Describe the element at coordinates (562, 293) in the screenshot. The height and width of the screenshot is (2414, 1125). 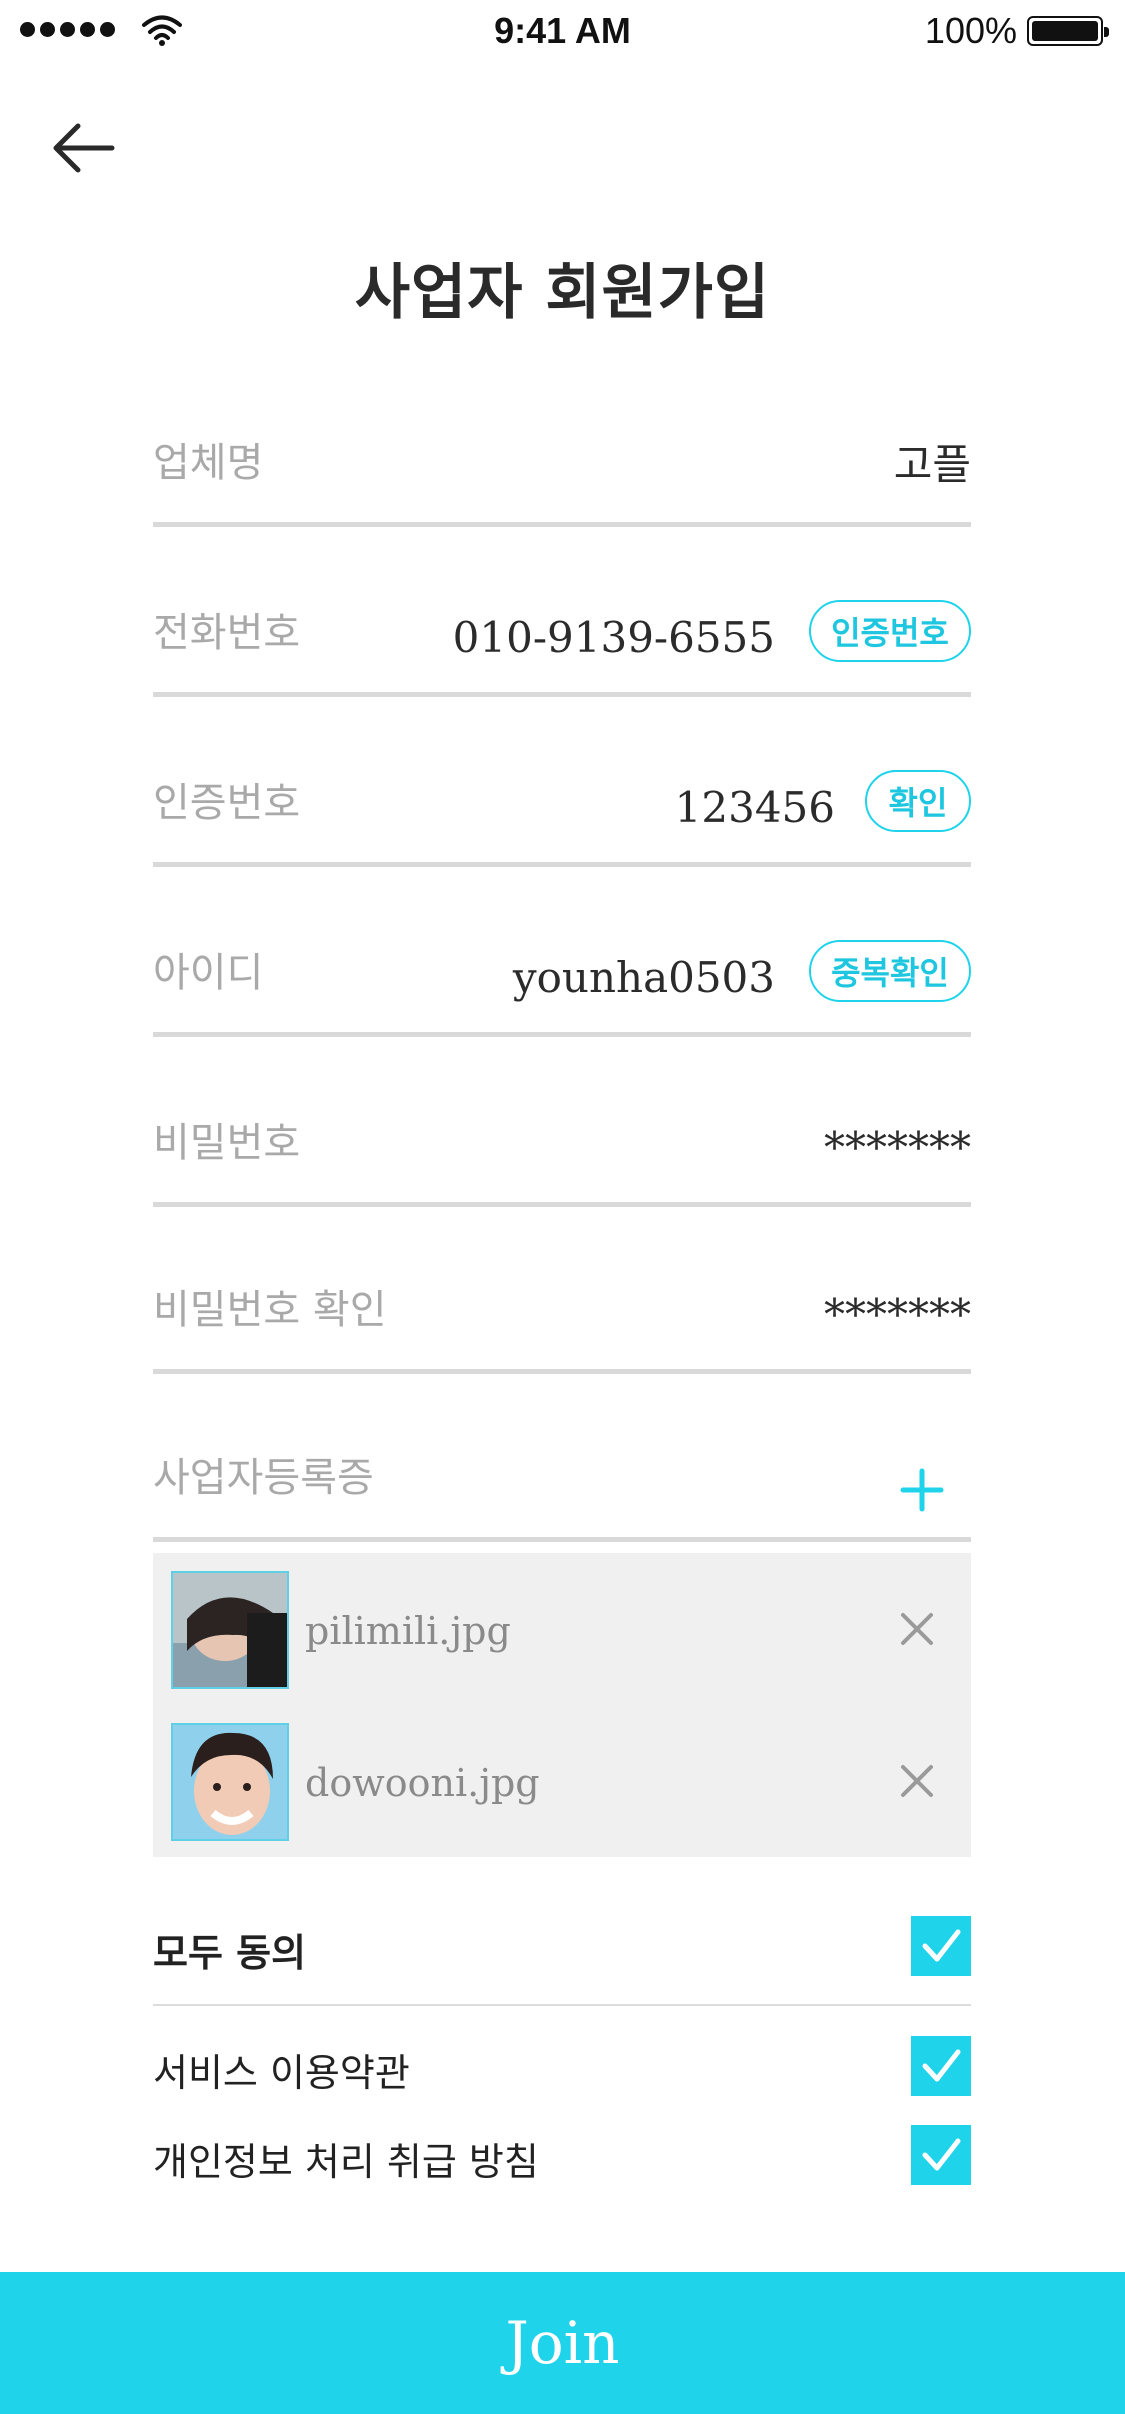
I see `page-title: 사업자 회원가입` at that location.